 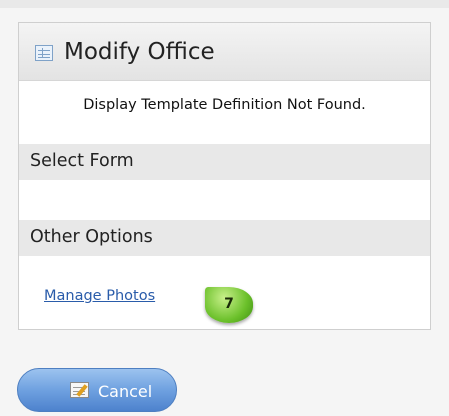 I want to click on form-icon, so click(x=44, y=53).